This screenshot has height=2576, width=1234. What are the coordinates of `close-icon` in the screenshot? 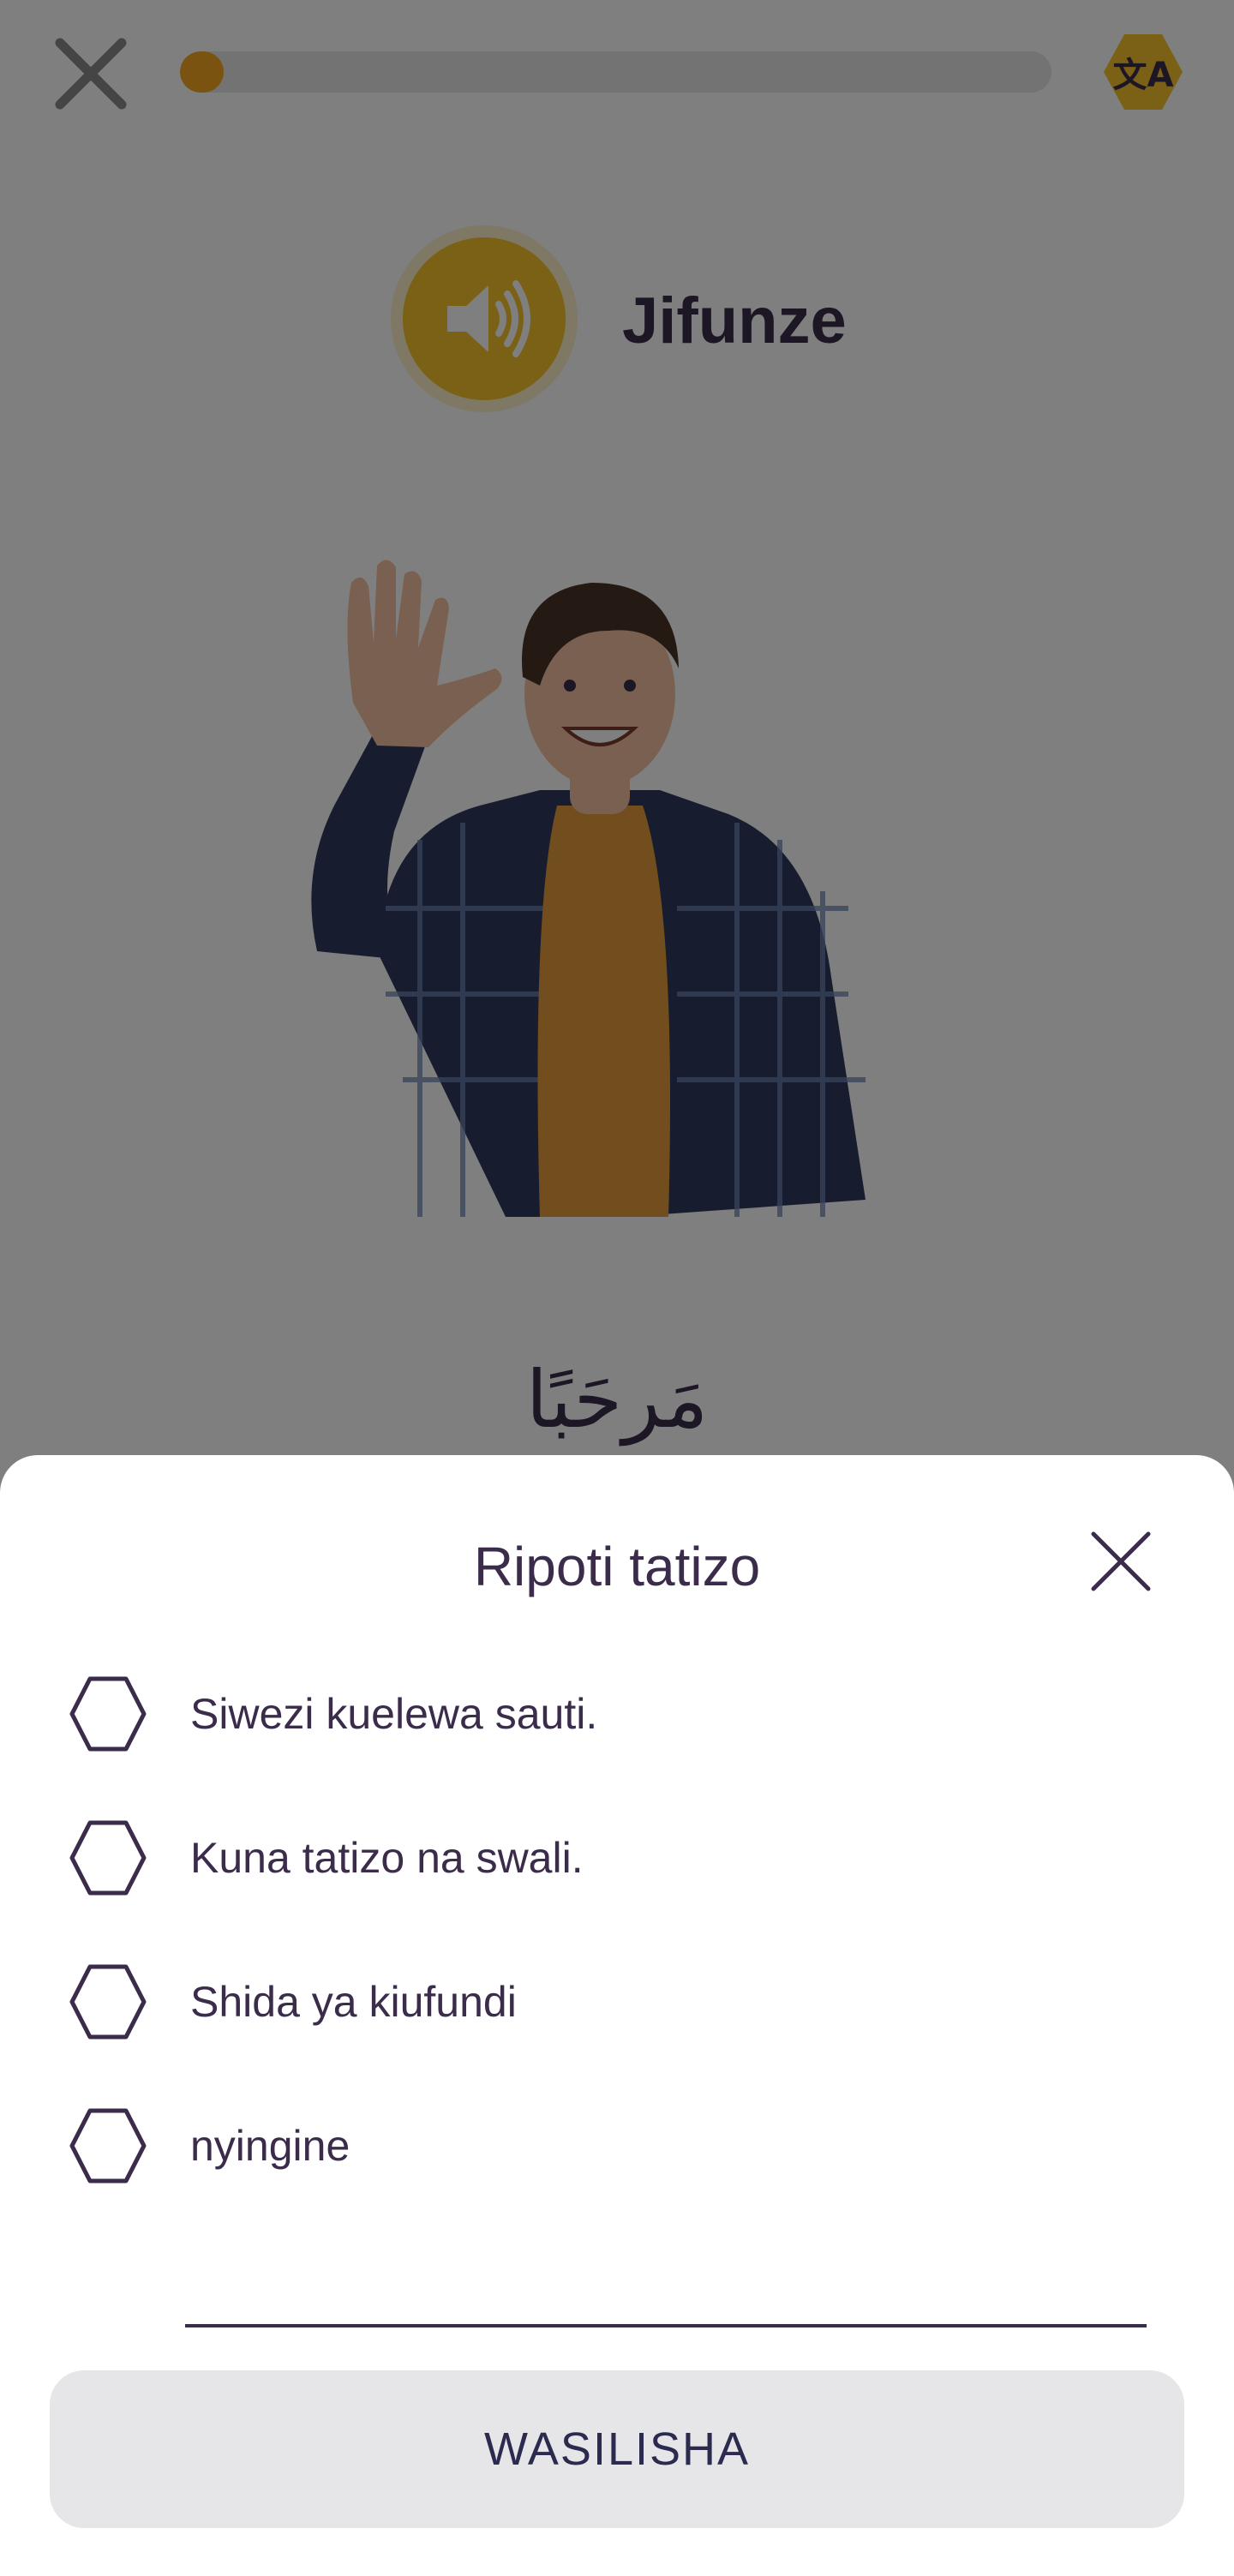 It's located at (1121, 1561).